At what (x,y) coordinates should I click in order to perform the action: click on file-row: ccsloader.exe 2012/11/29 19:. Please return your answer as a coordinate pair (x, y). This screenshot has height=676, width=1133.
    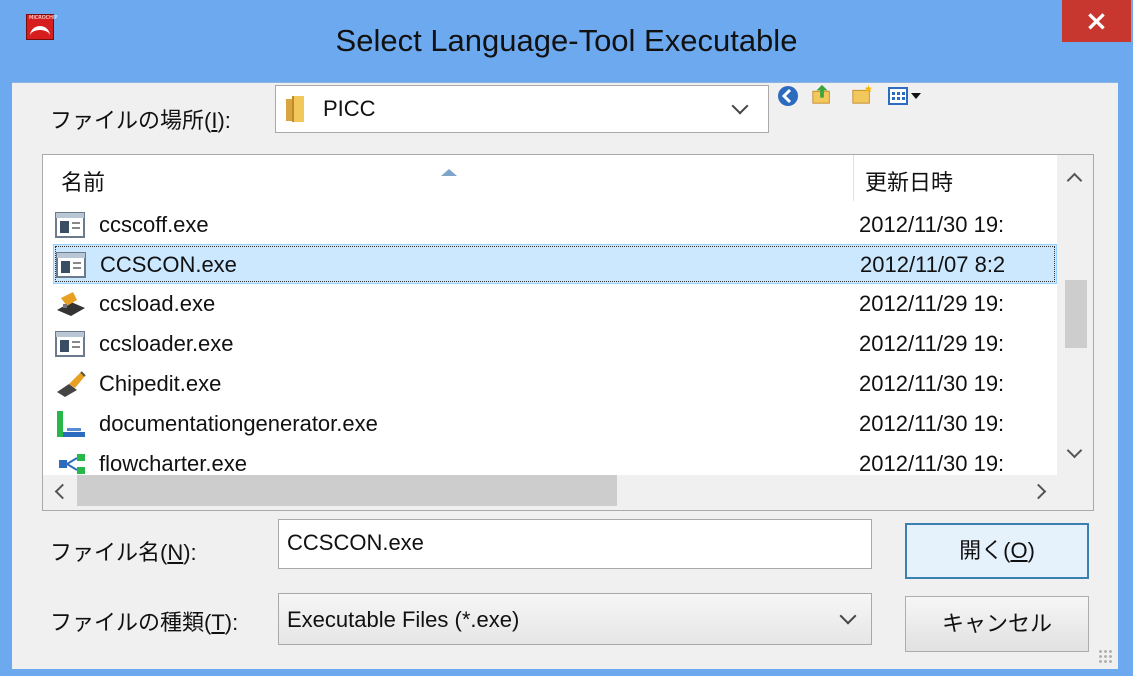
    Looking at the image, I should click on (555, 344).